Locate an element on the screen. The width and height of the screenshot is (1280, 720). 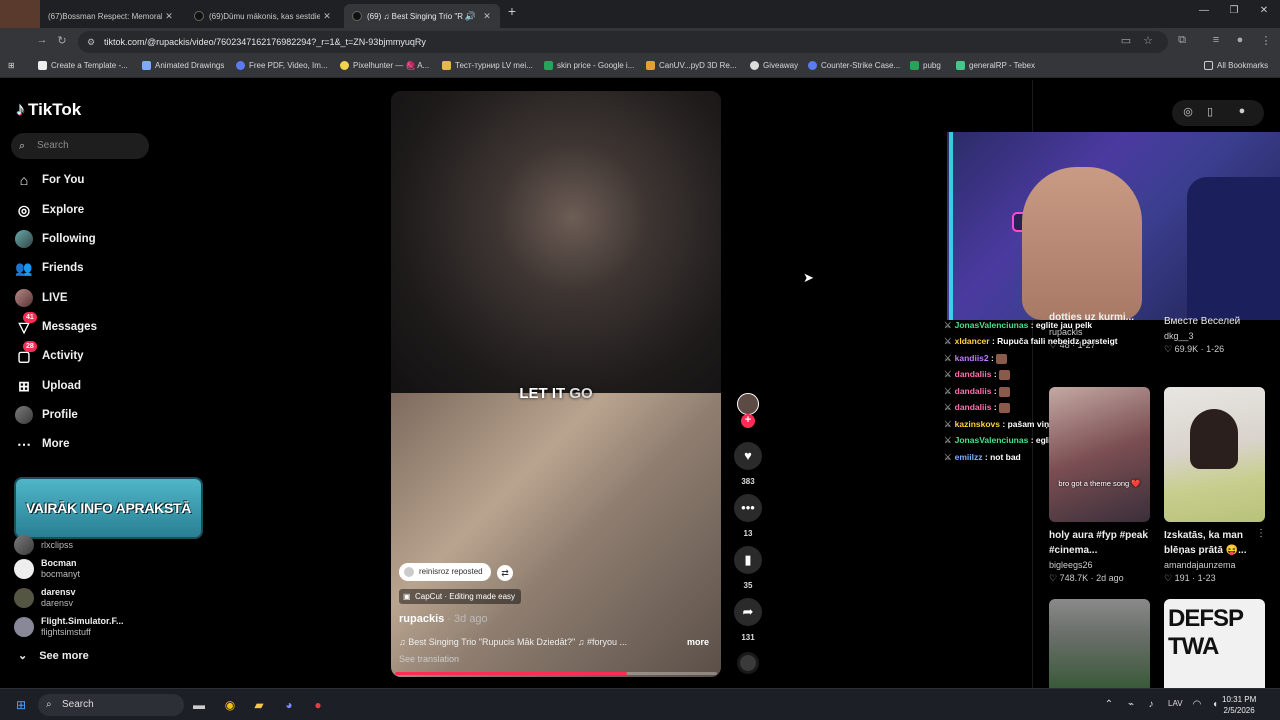
streamer-face is located at coordinates (1082, 243).